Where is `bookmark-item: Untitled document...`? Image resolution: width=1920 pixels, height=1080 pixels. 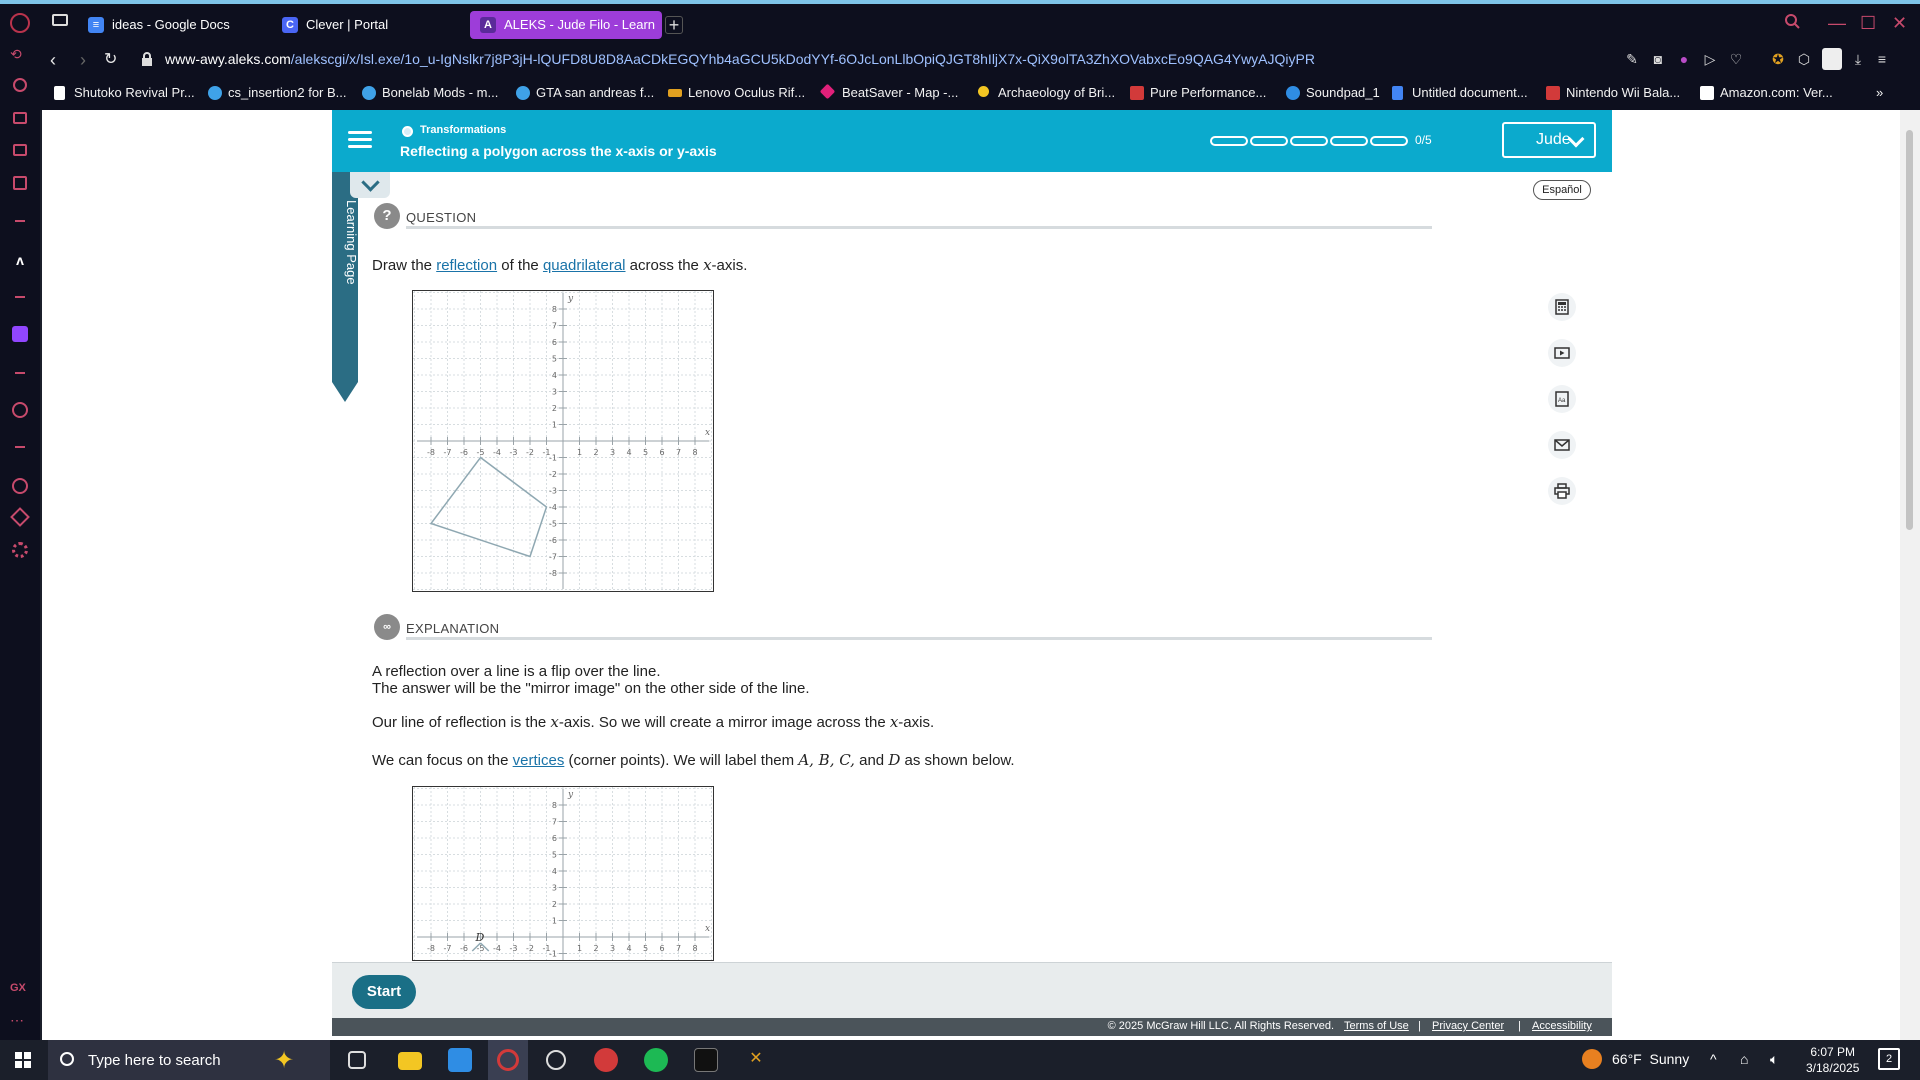
bookmark-item: Untitled document... is located at coordinates (1460, 92).